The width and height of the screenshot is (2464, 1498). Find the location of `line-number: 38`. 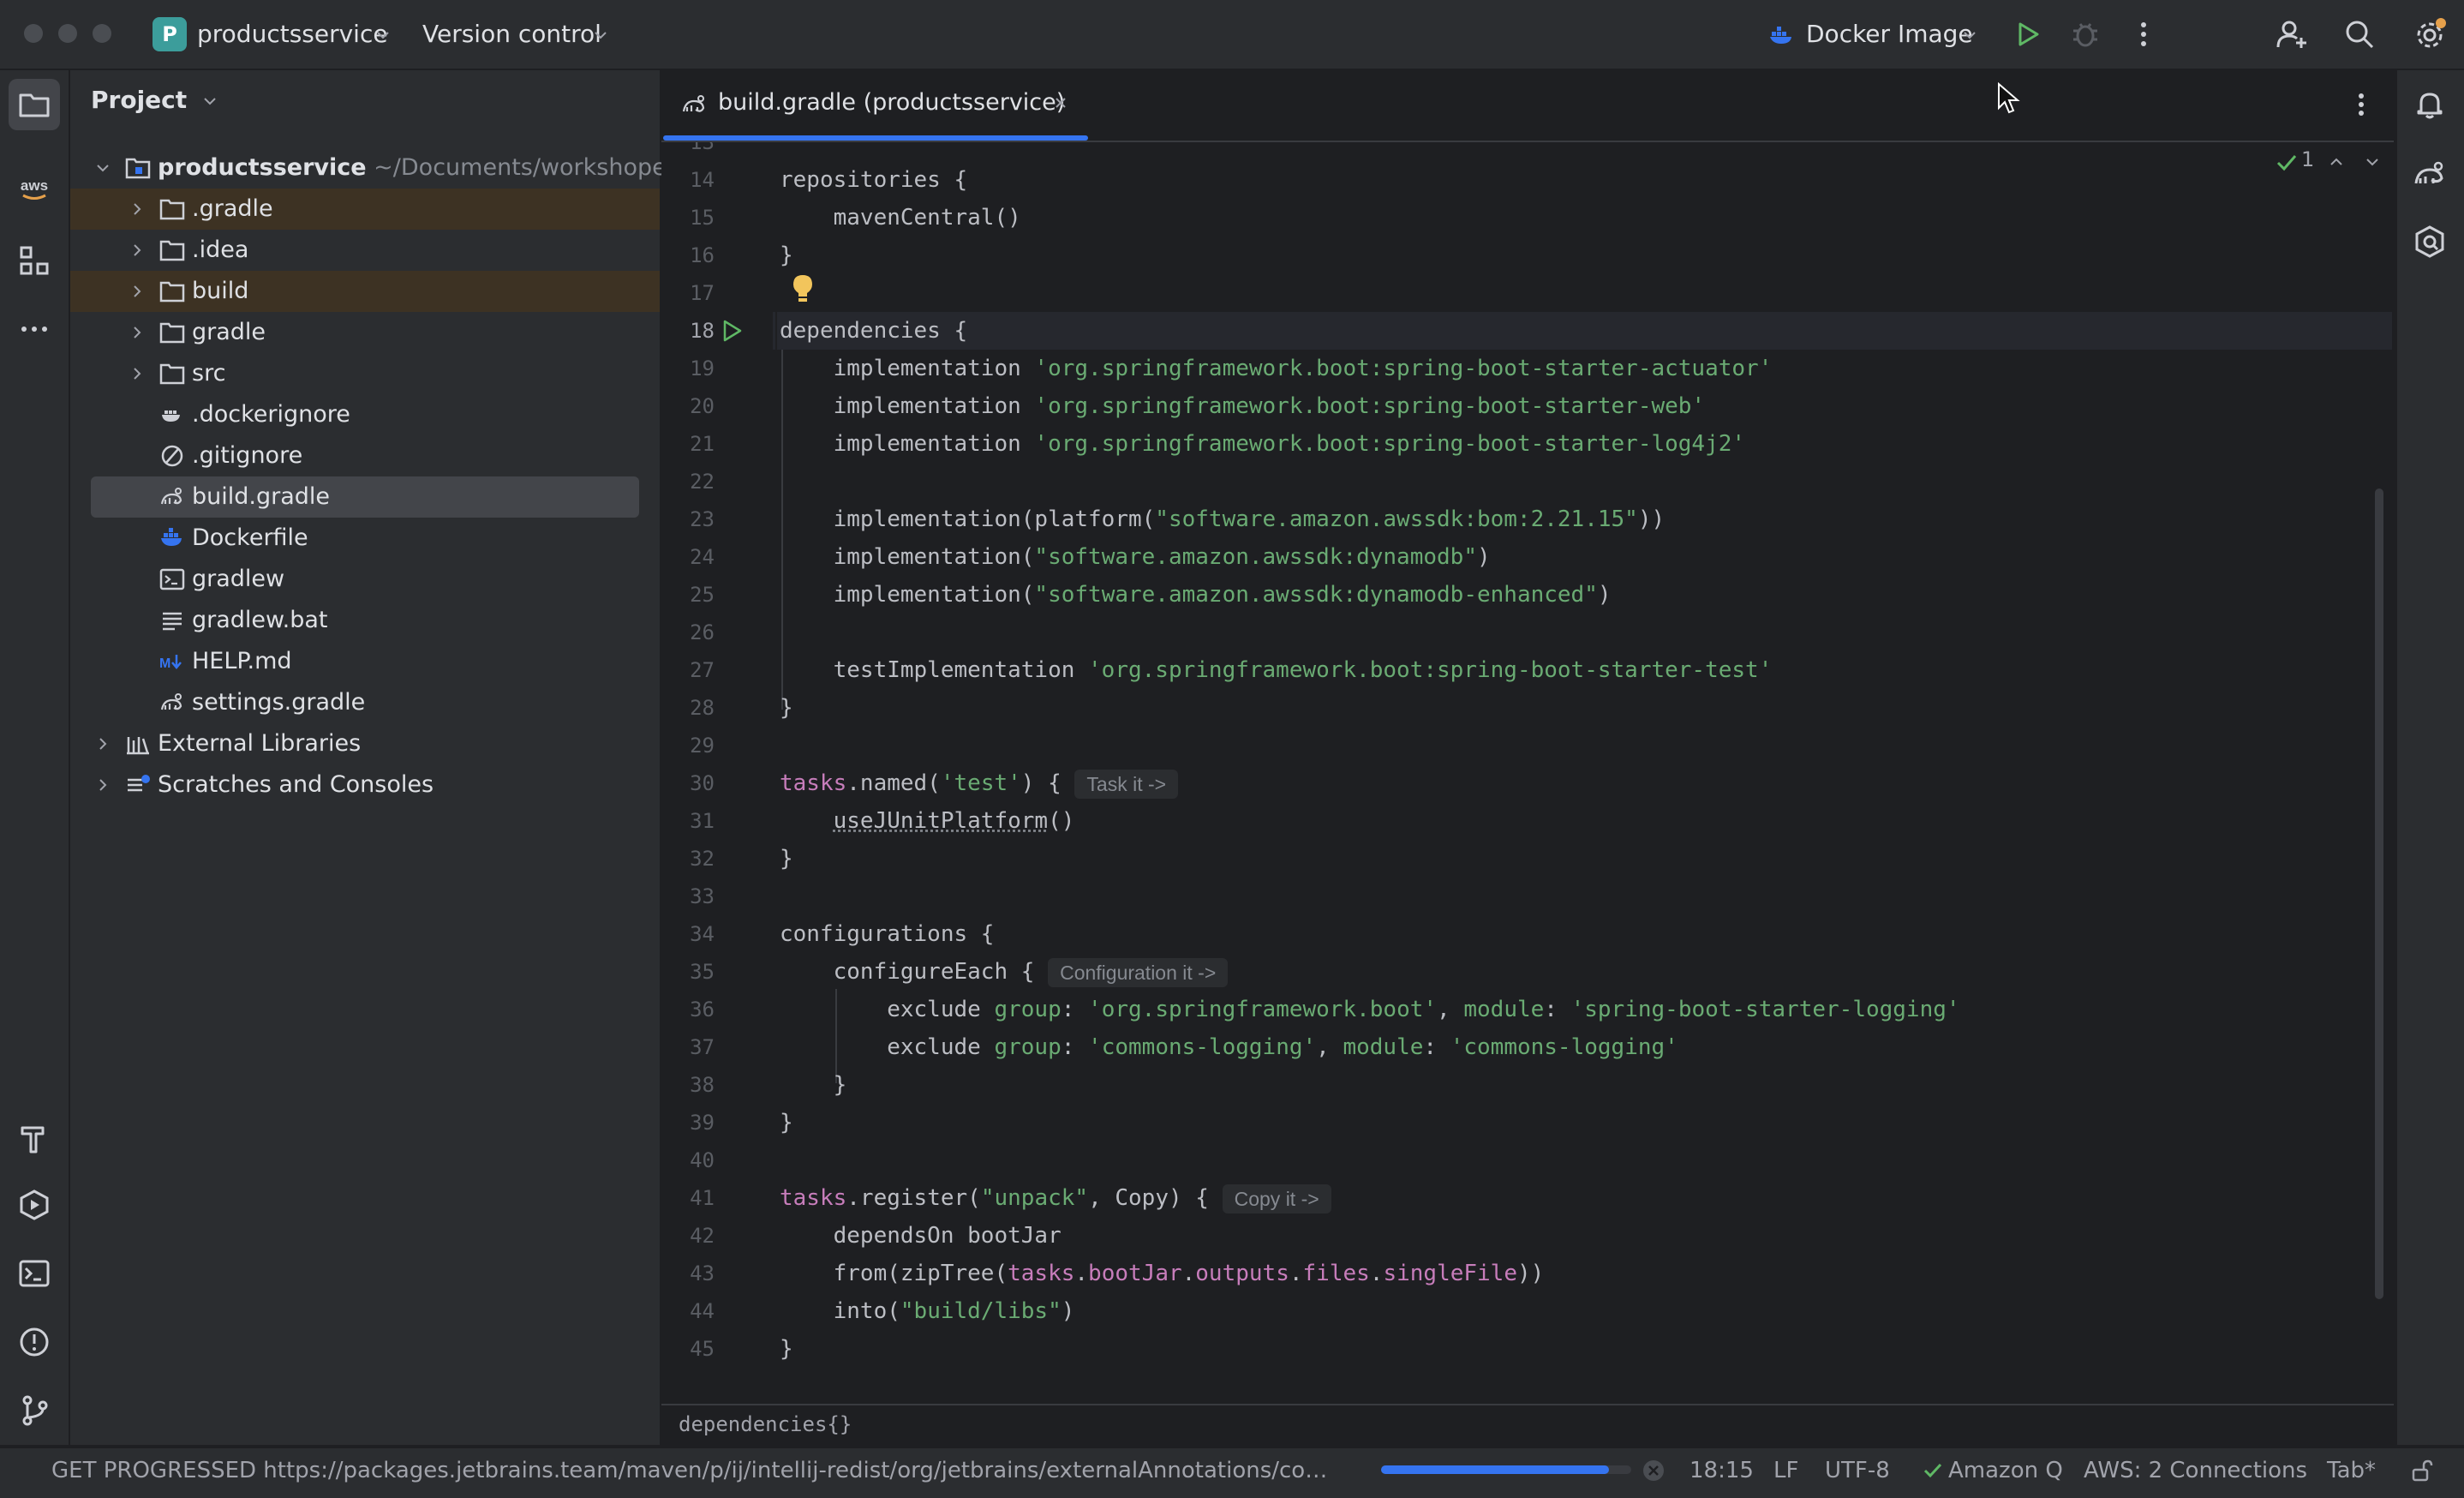

line-number: 38 is located at coordinates (688, 1085).